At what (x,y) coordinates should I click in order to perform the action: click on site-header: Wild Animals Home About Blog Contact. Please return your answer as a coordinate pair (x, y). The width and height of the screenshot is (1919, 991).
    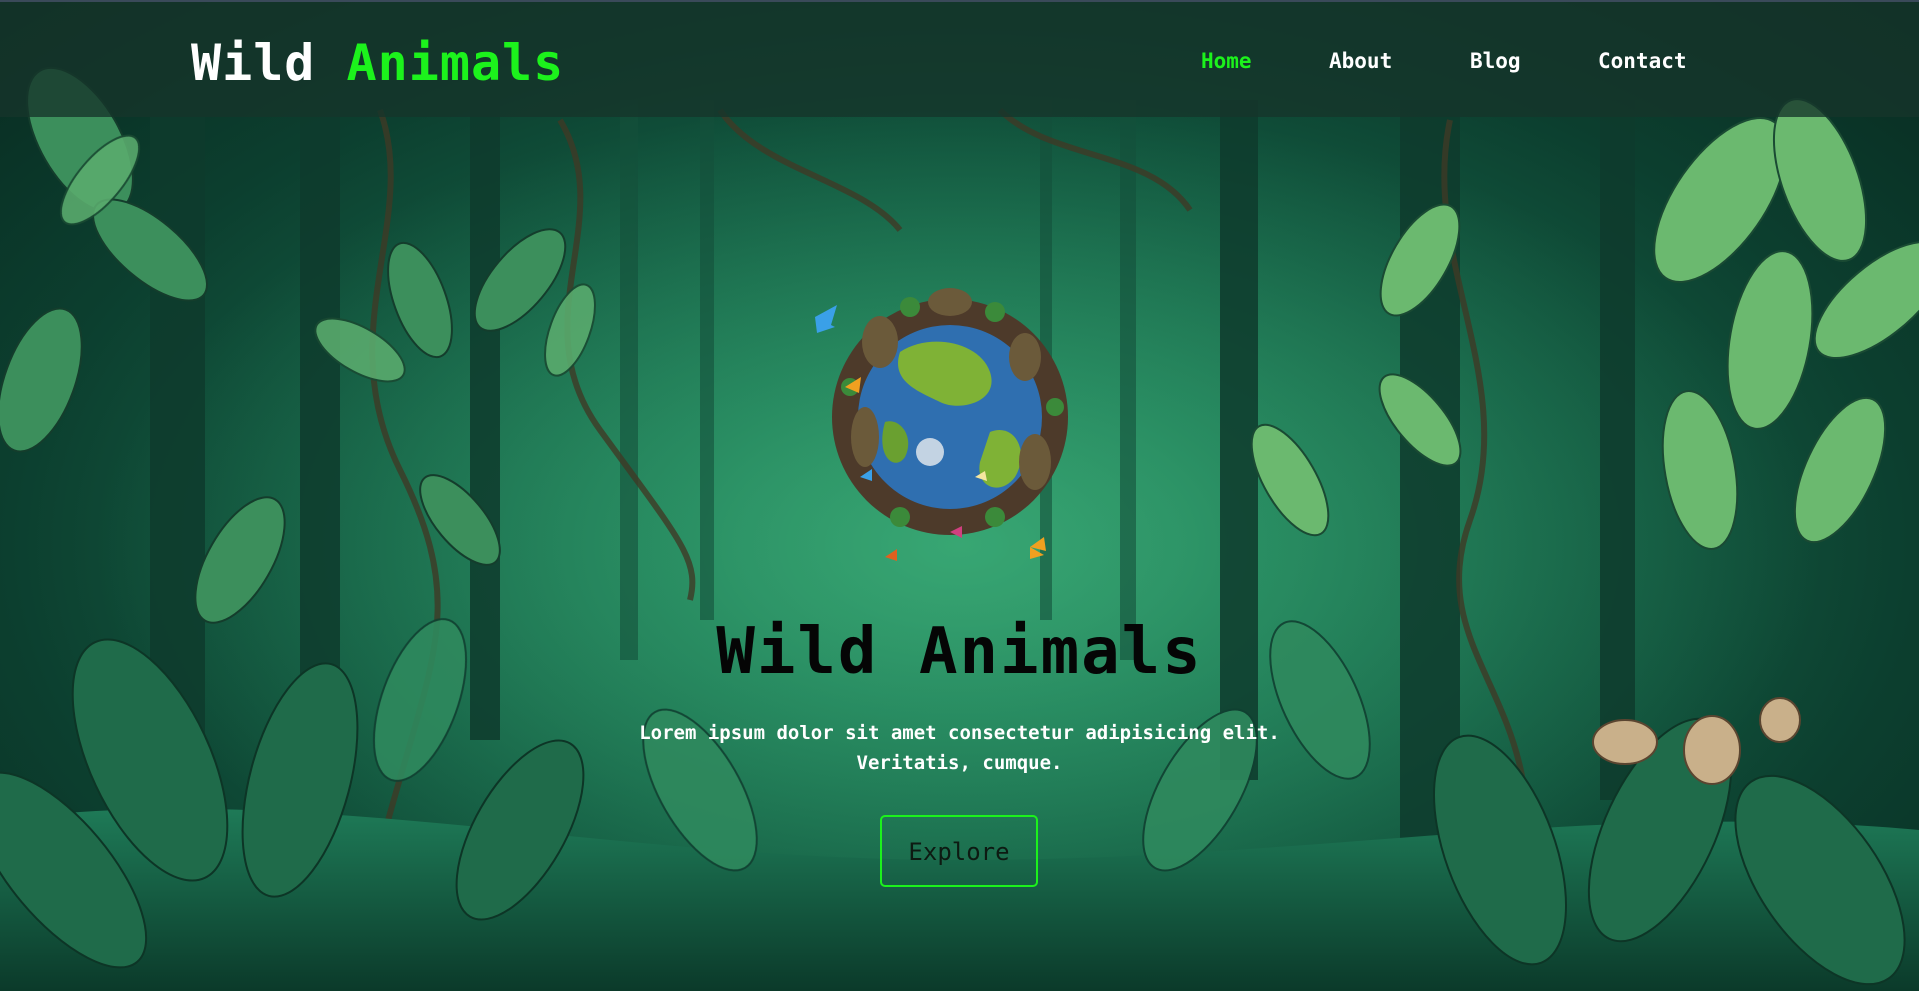
    Looking at the image, I should click on (959, 58).